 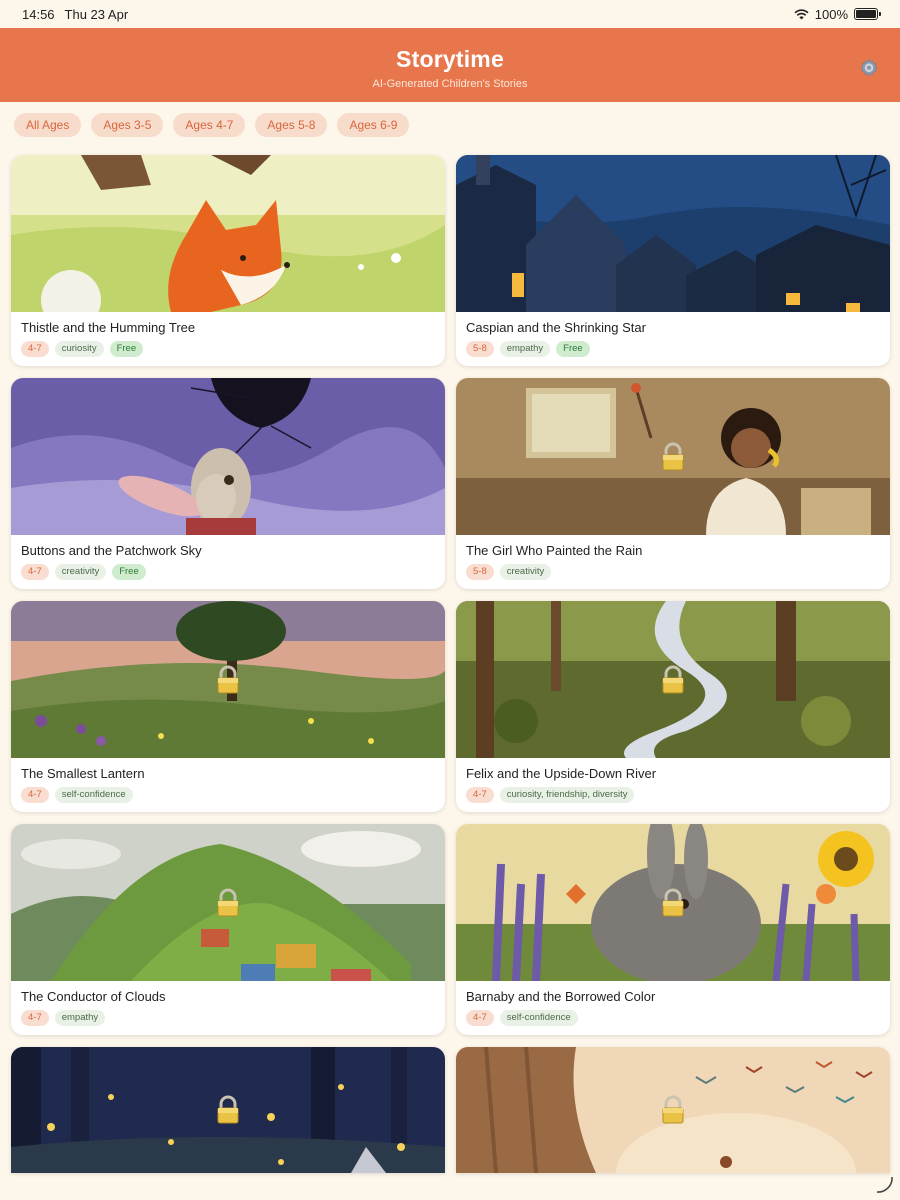 I want to click on wifi-icon, so click(x=801, y=13).